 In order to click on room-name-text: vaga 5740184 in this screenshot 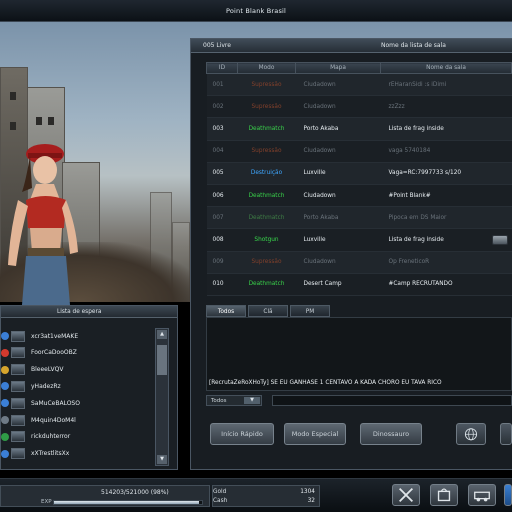, I will do `click(409, 151)`.